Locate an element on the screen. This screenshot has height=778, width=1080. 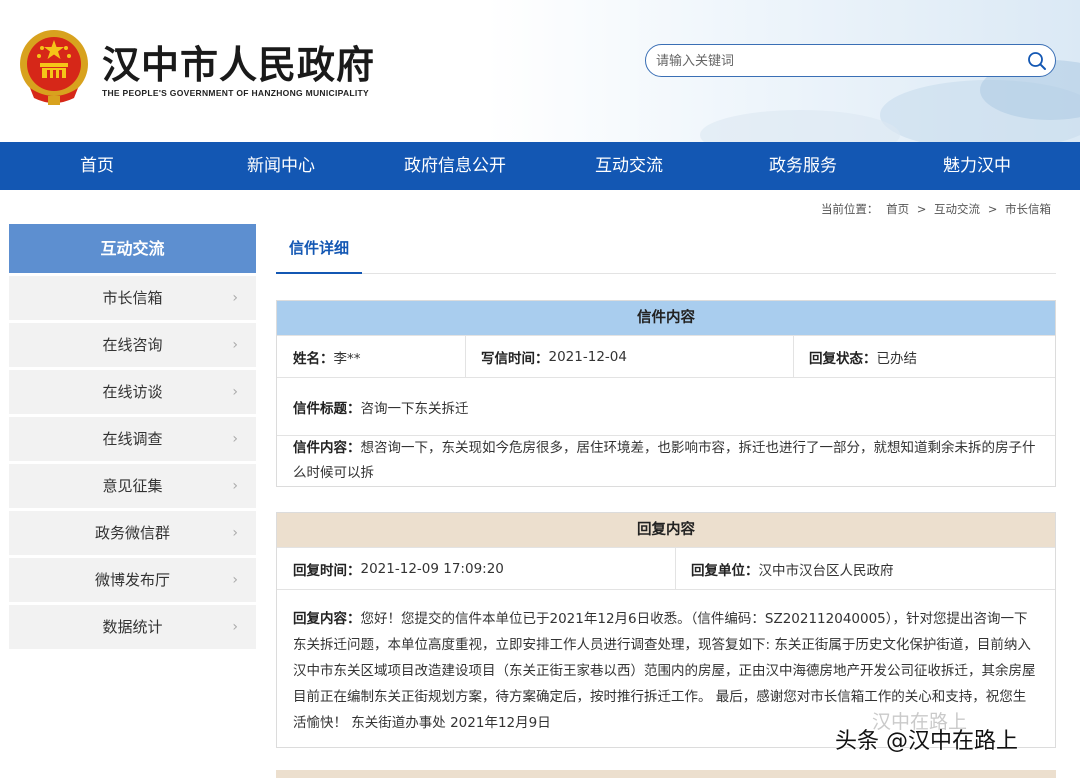
nav-item-interaction: 互动交流 is located at coordinates (629, 166).